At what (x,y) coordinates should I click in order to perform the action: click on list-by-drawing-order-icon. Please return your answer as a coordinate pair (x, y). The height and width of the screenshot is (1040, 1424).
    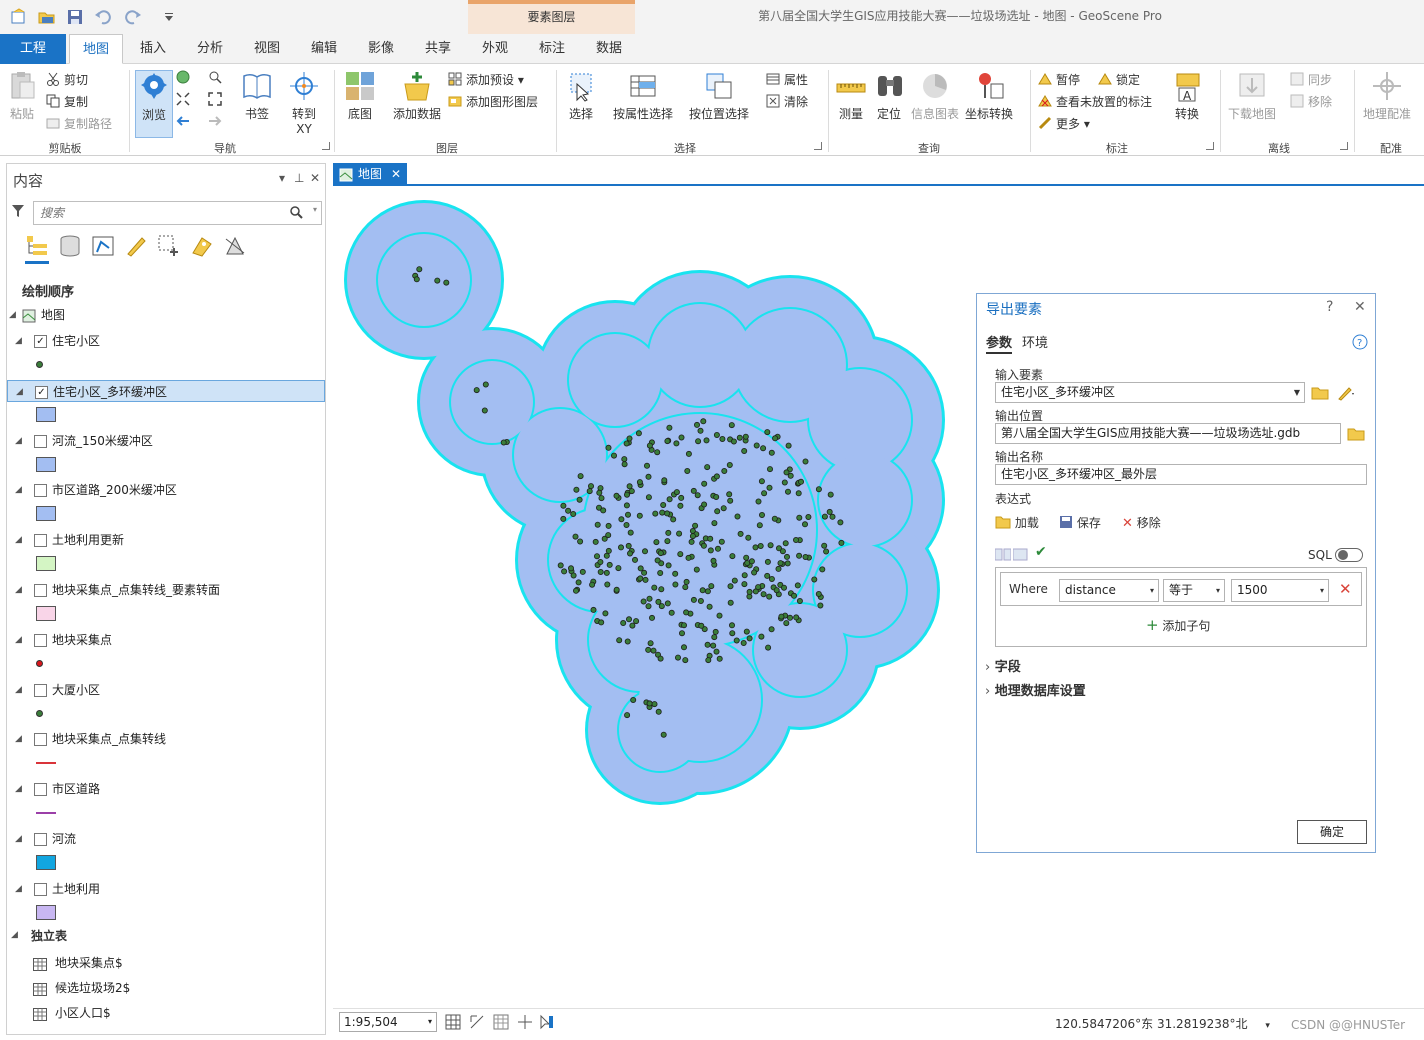
    Looking at the image, I should click on (37, 249).